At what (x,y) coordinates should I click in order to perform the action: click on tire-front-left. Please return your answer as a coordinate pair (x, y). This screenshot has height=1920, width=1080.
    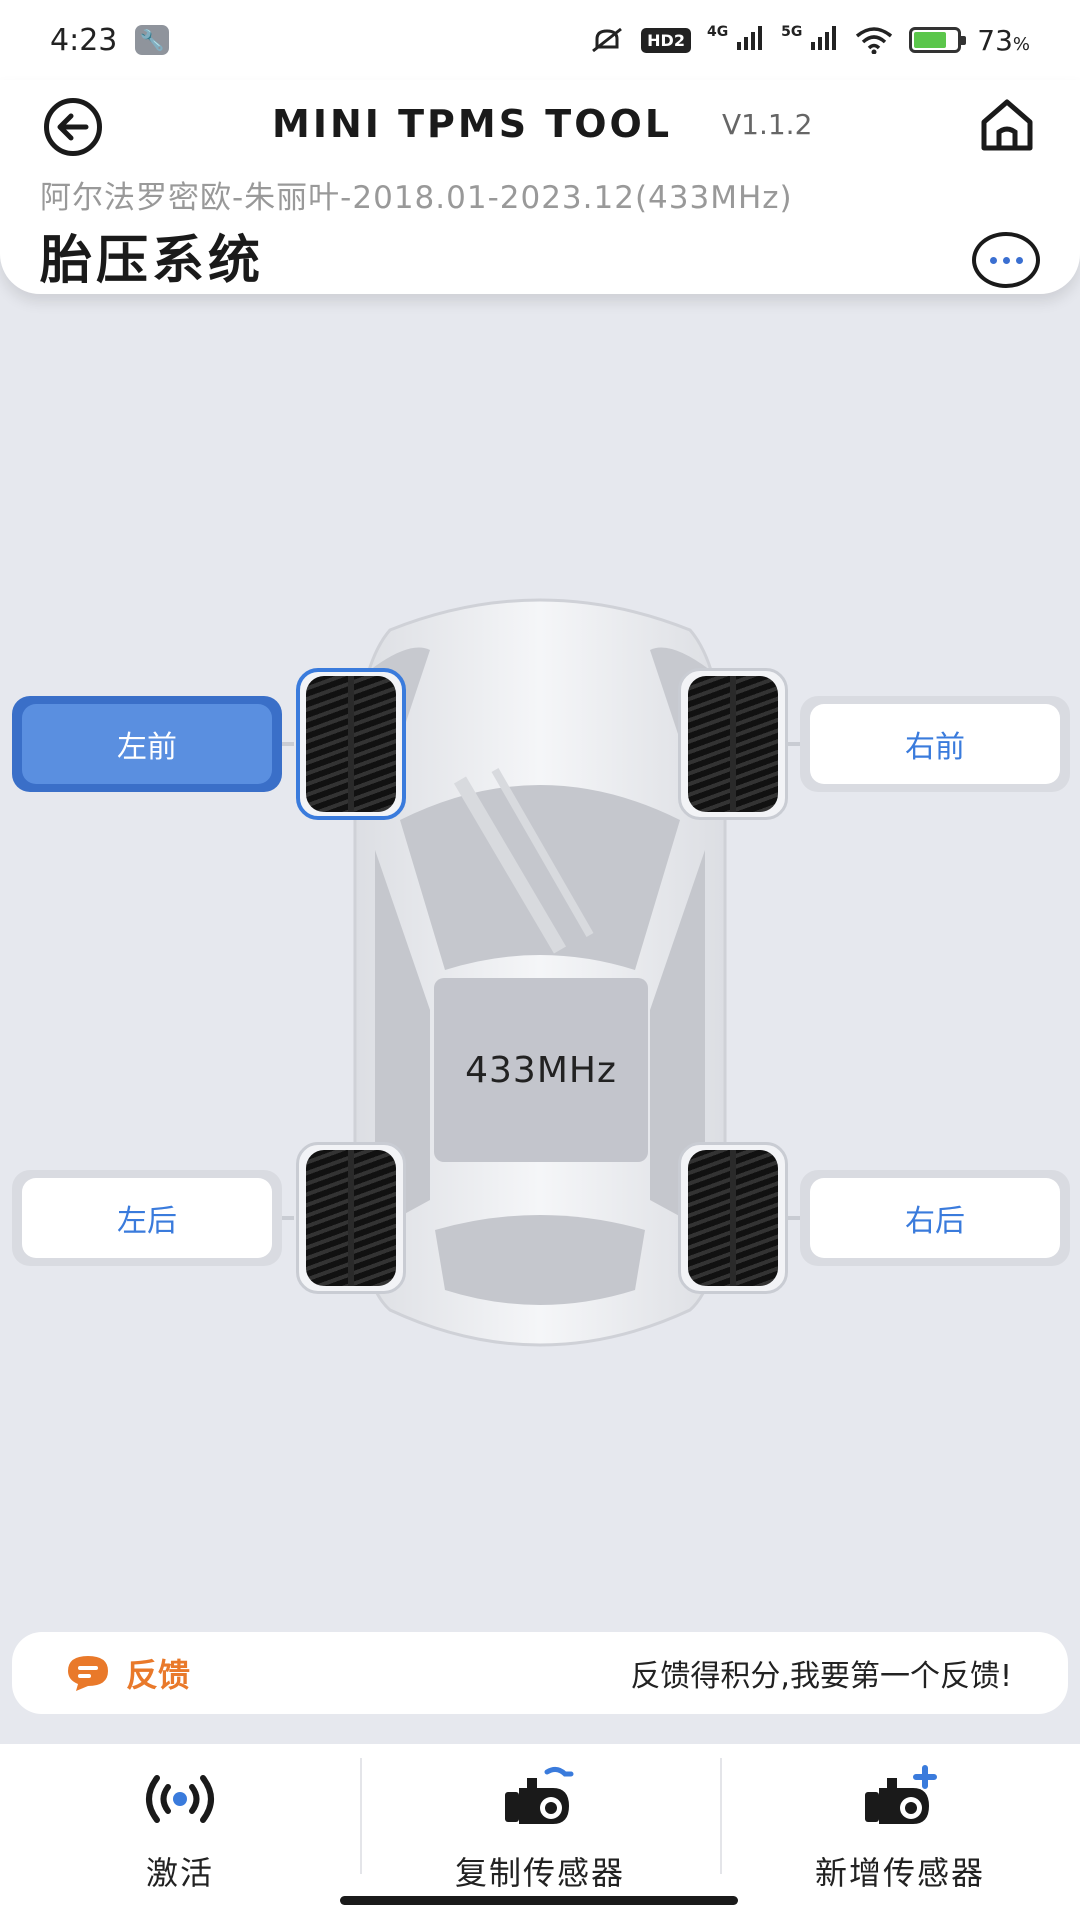
    Looking at the image, I should click on (351, 744).